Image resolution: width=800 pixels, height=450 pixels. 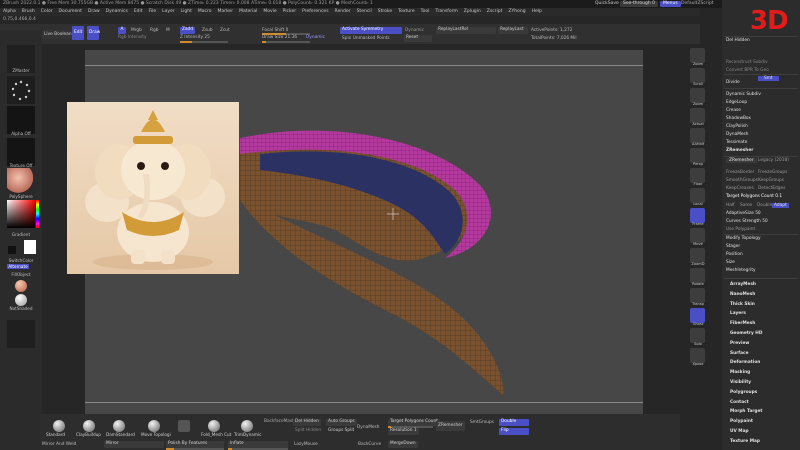 I want to click on panel-section-visibility: Visibility, so click(x=740, y=382).